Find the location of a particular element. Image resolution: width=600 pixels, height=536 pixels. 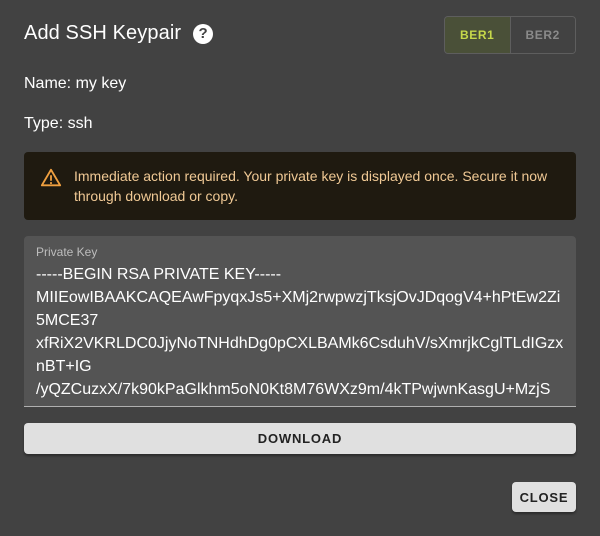

close-button: CLOSE is located at coordinates (544, 497).